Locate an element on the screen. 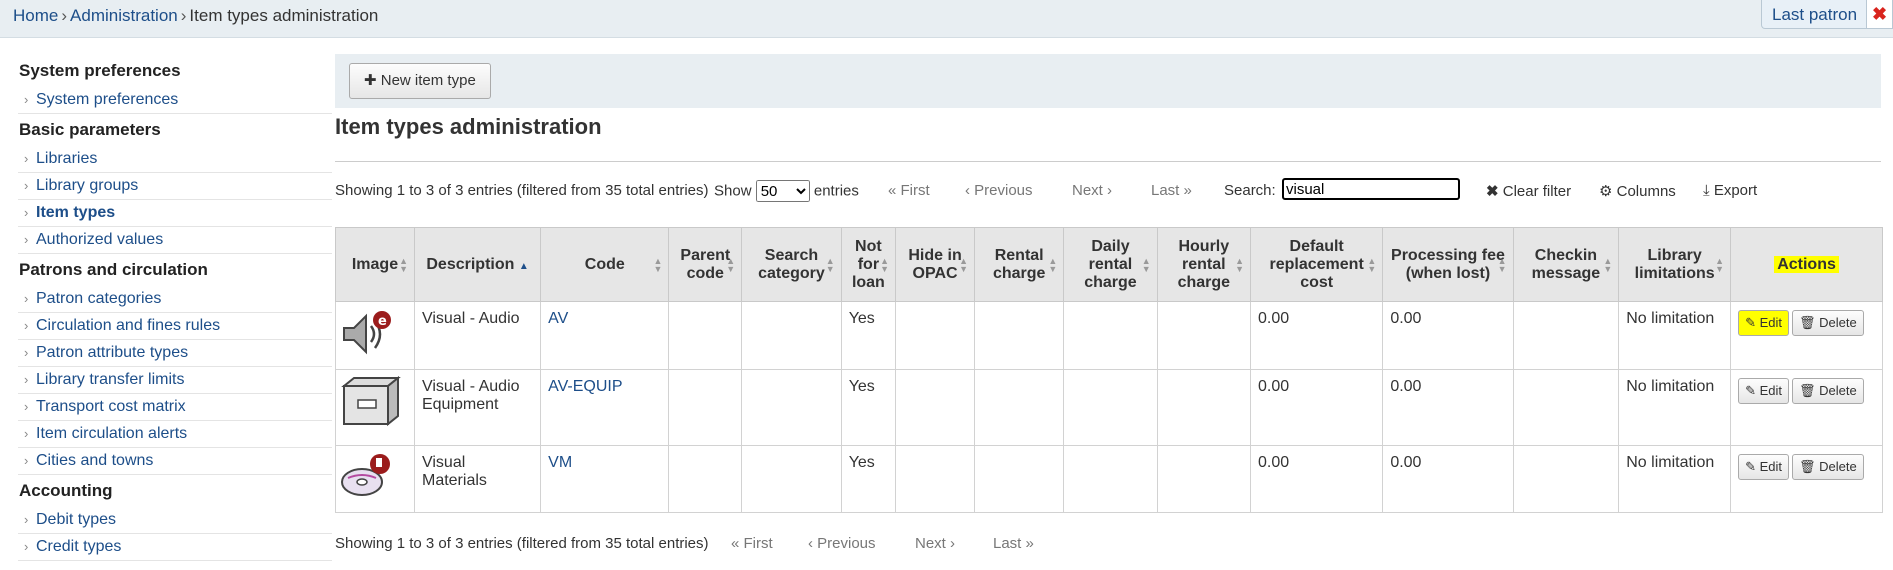 This screenshot has width=1893, height=570. show-label: Show is located at coordinates (733, 191).